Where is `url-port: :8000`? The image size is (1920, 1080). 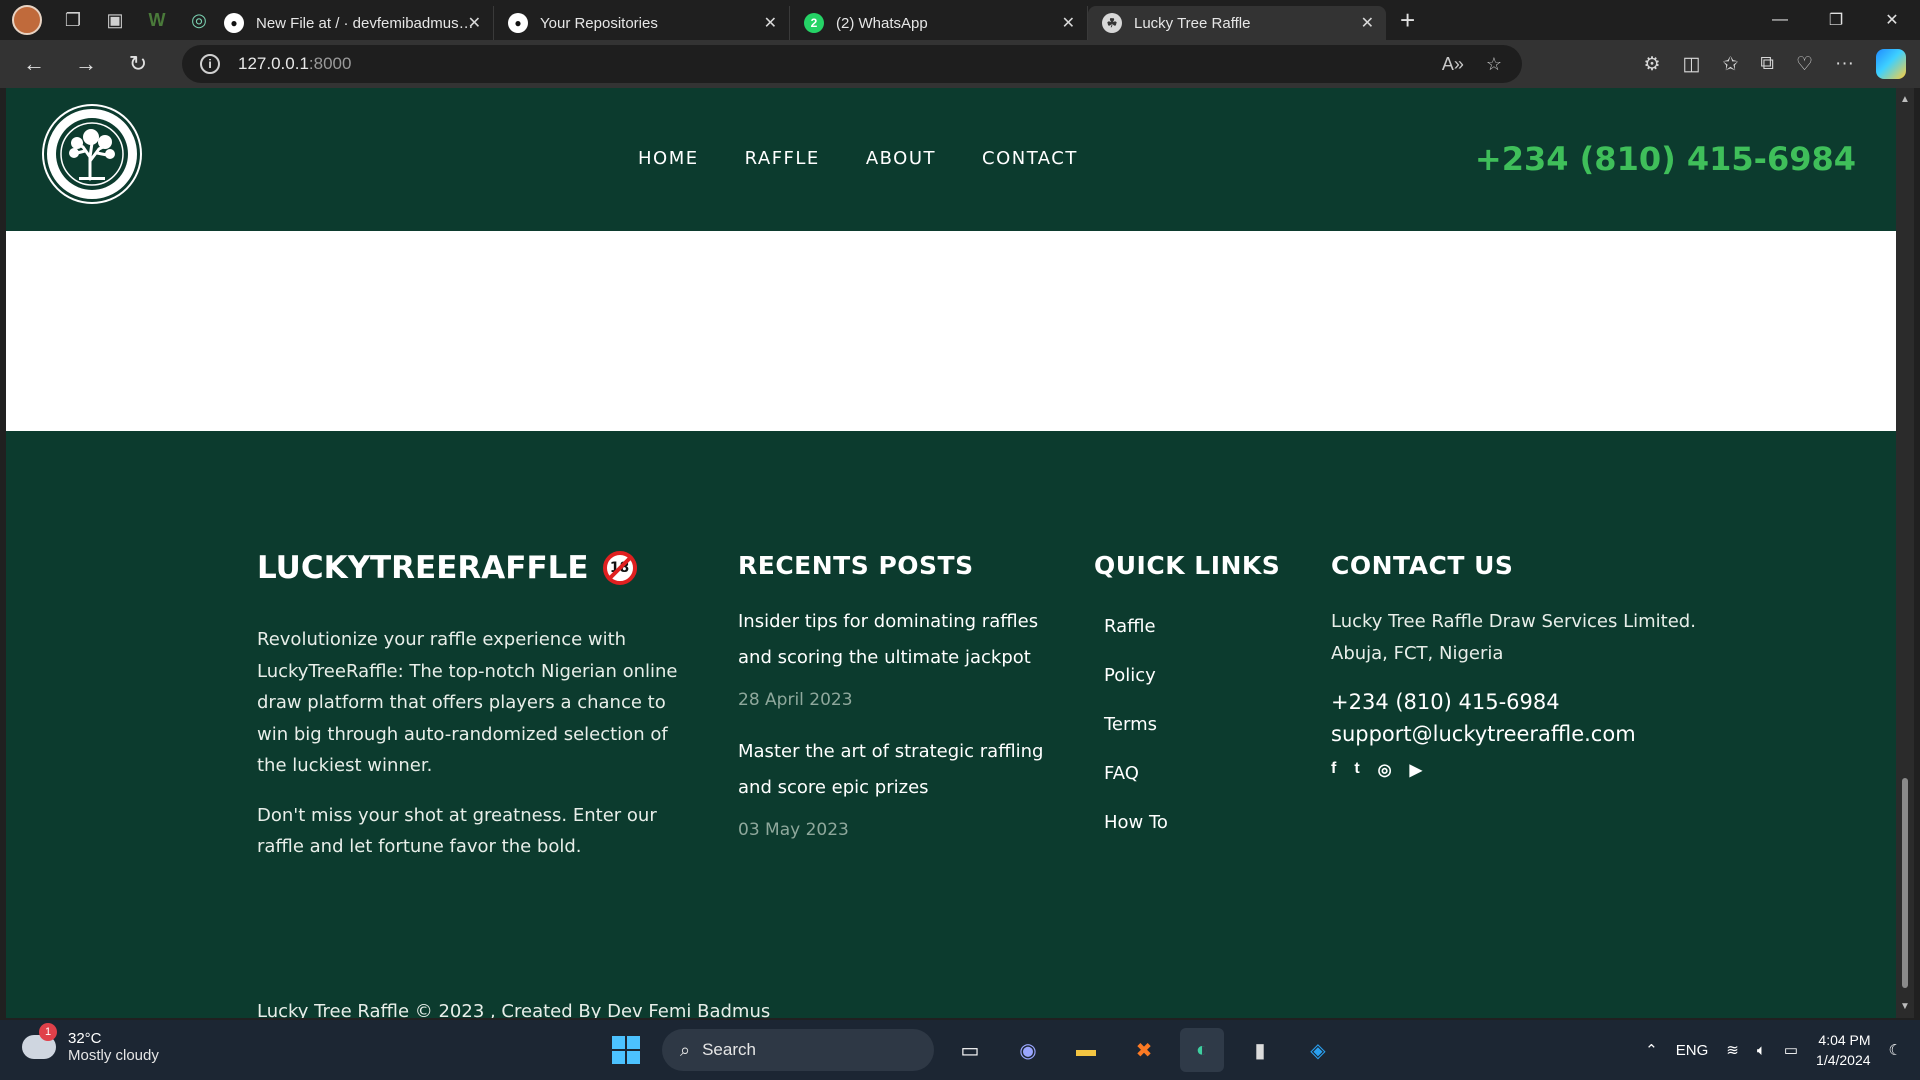 url-port: :8000 is located at coordinates (330, 63).